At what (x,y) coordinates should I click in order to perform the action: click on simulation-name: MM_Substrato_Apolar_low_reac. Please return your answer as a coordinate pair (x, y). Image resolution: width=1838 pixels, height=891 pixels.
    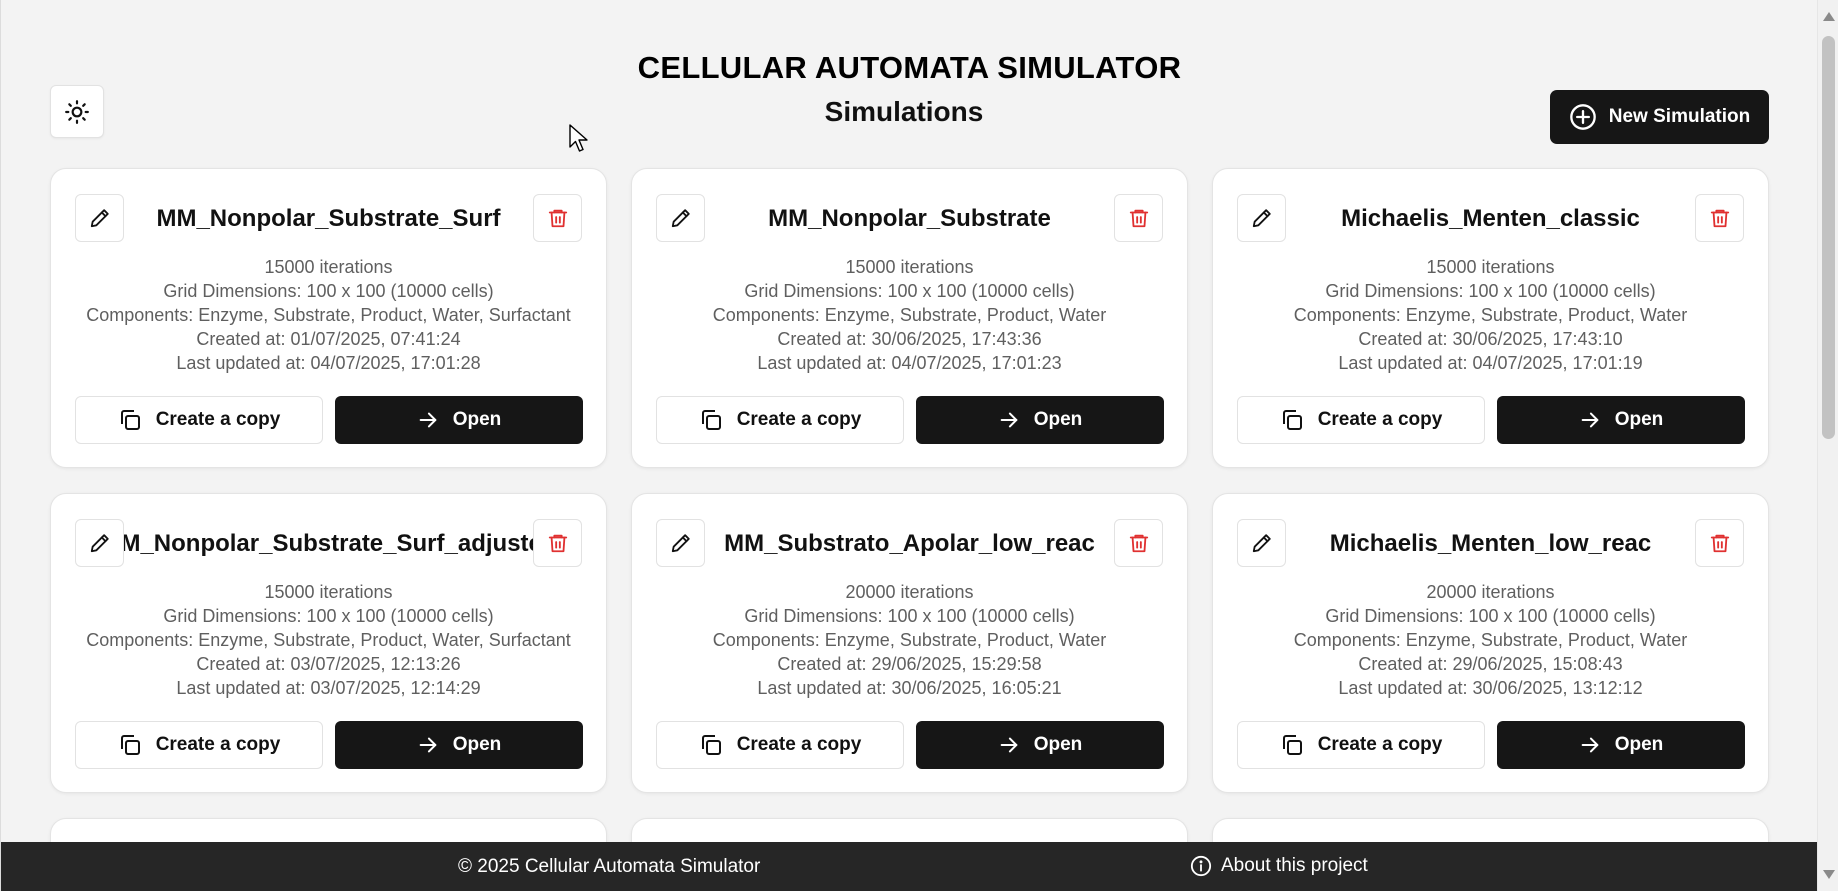
    Looking at the image, I should click on (909, 543).